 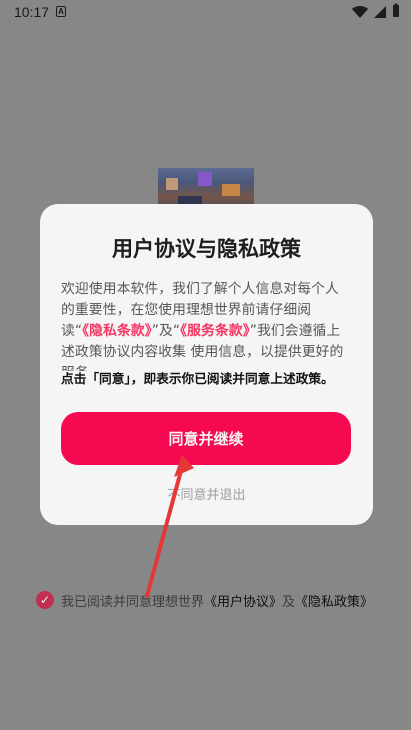 What do you see at coordinates (133, 602) in the screenshot?
I see `agreement-prefix: 我已阅读并同意理想世界` at bounding box center [133, 602].